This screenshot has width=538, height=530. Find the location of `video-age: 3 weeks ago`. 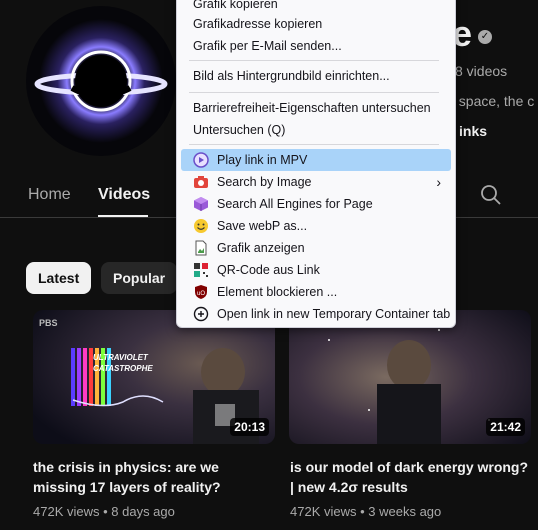

video-age: 3 weeks ago is located at coordinates (405, 511).